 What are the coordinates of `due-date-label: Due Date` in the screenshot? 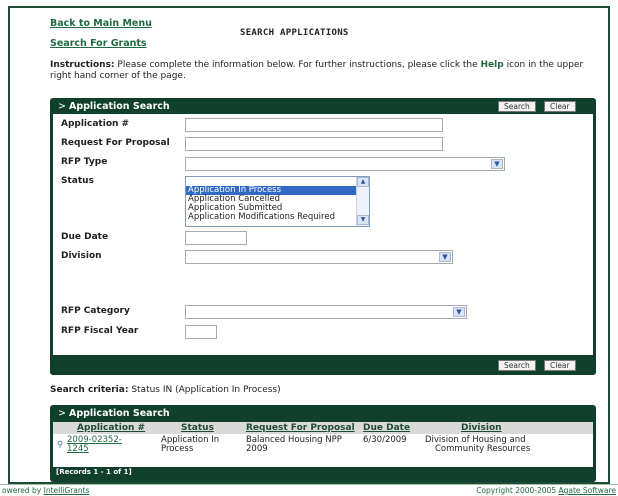 It's located at (85, 237).